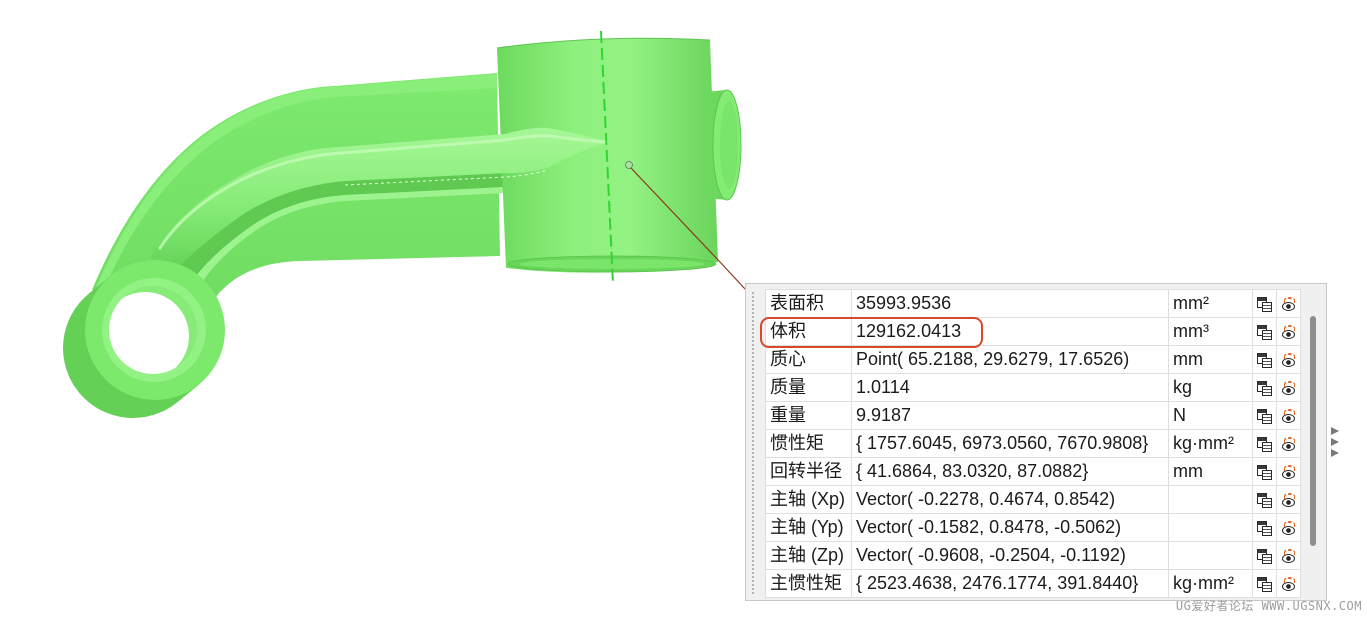 This screenshot has width=1367, height=617. I want to click on end-ring, so click(144, 339).